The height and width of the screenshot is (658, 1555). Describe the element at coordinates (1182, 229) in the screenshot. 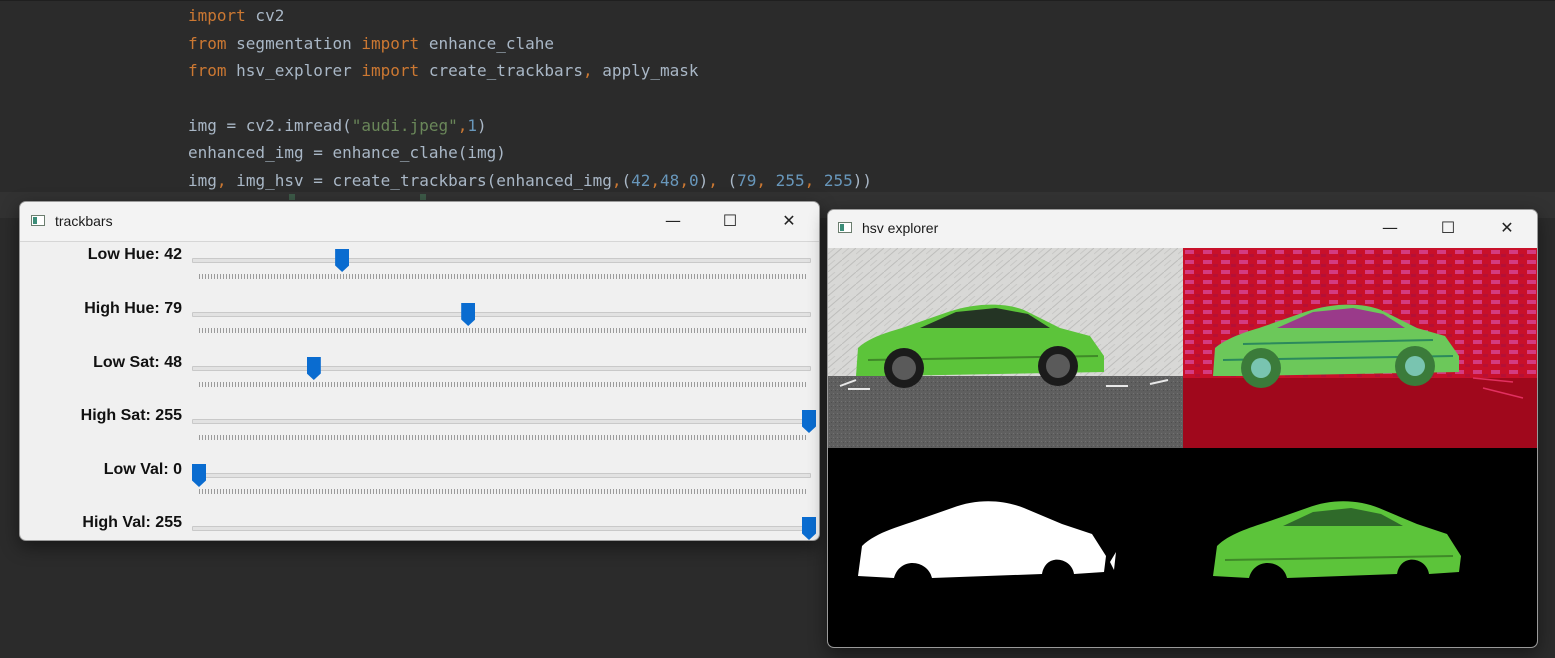

I see `window-titlebar: hsv explorer — ☐ ✕` at that location.